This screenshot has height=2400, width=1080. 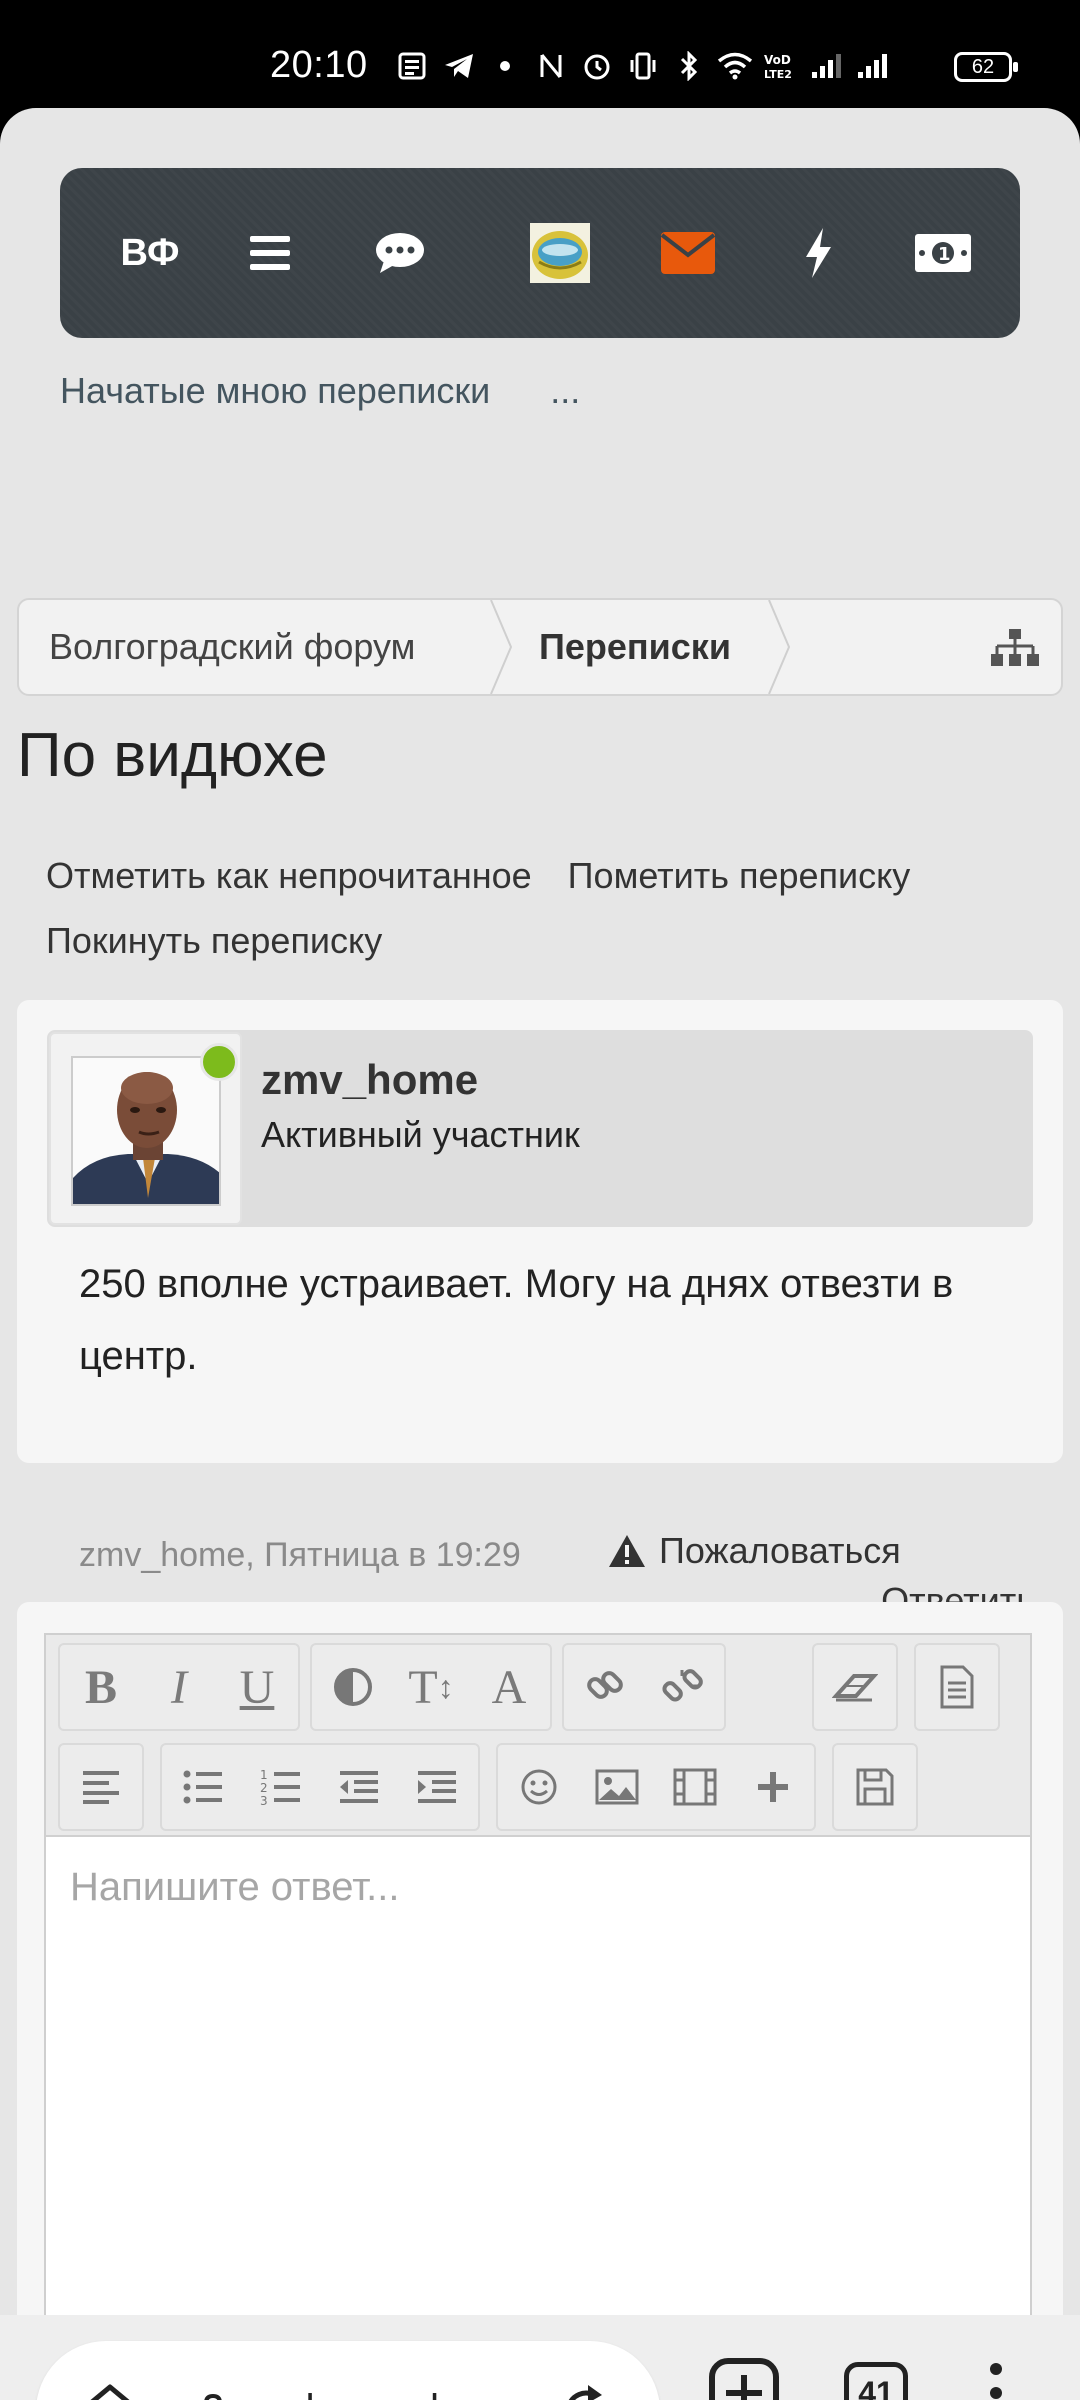 I want to click on toolbar-group-insert, so click(x=656, y=1787).